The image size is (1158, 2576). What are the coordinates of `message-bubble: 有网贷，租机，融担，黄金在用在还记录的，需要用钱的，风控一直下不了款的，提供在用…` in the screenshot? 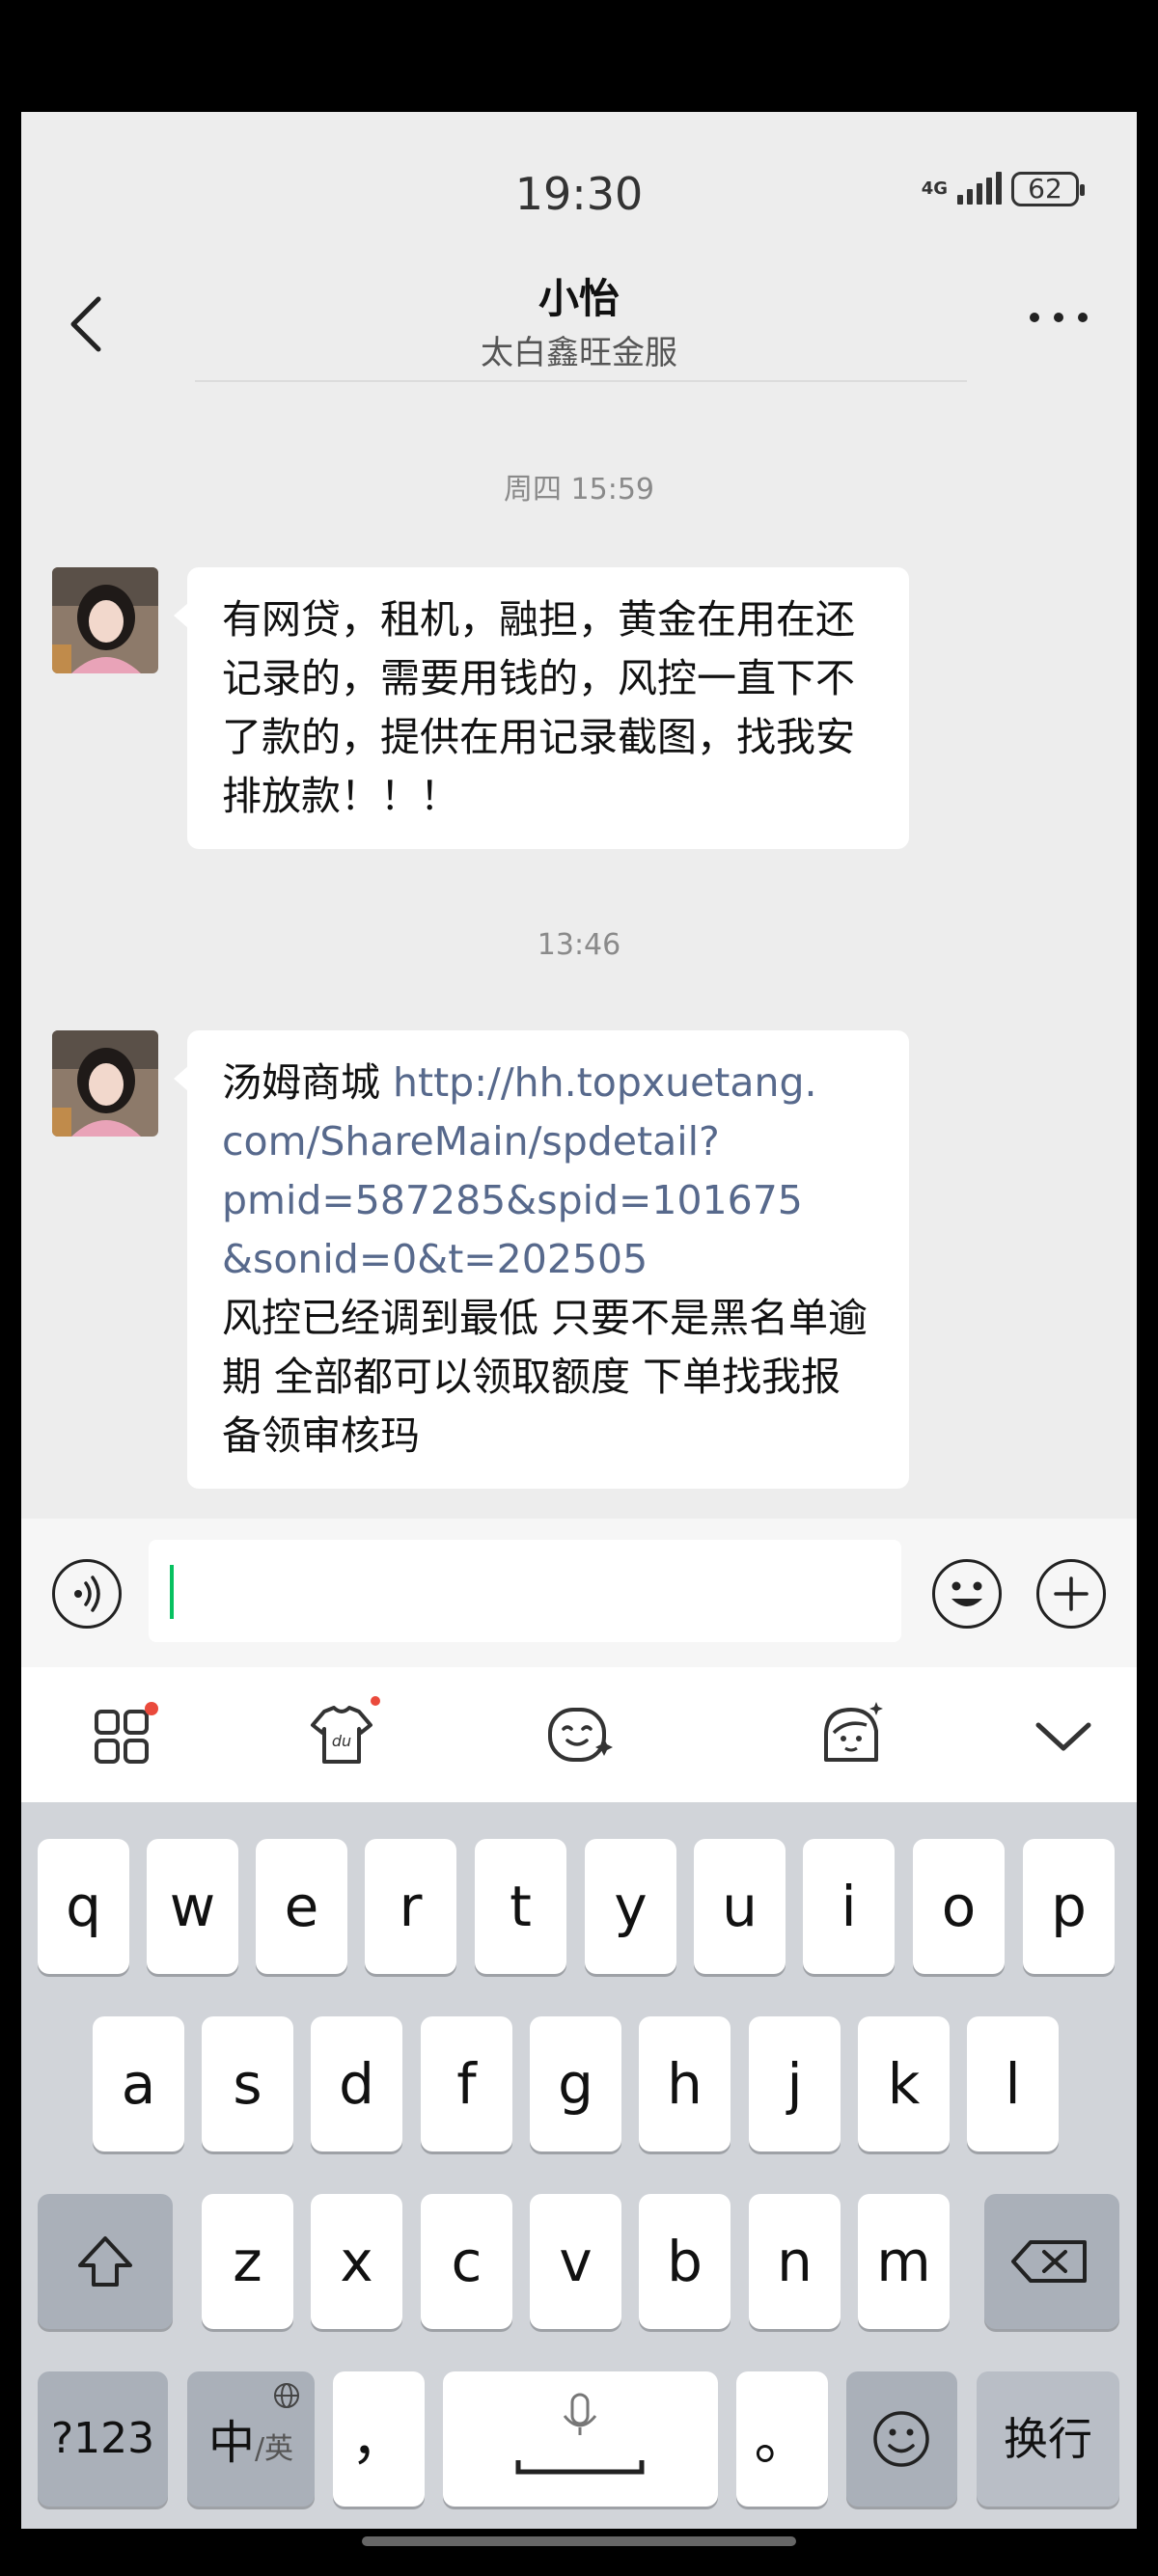 It's located at (541, 708).